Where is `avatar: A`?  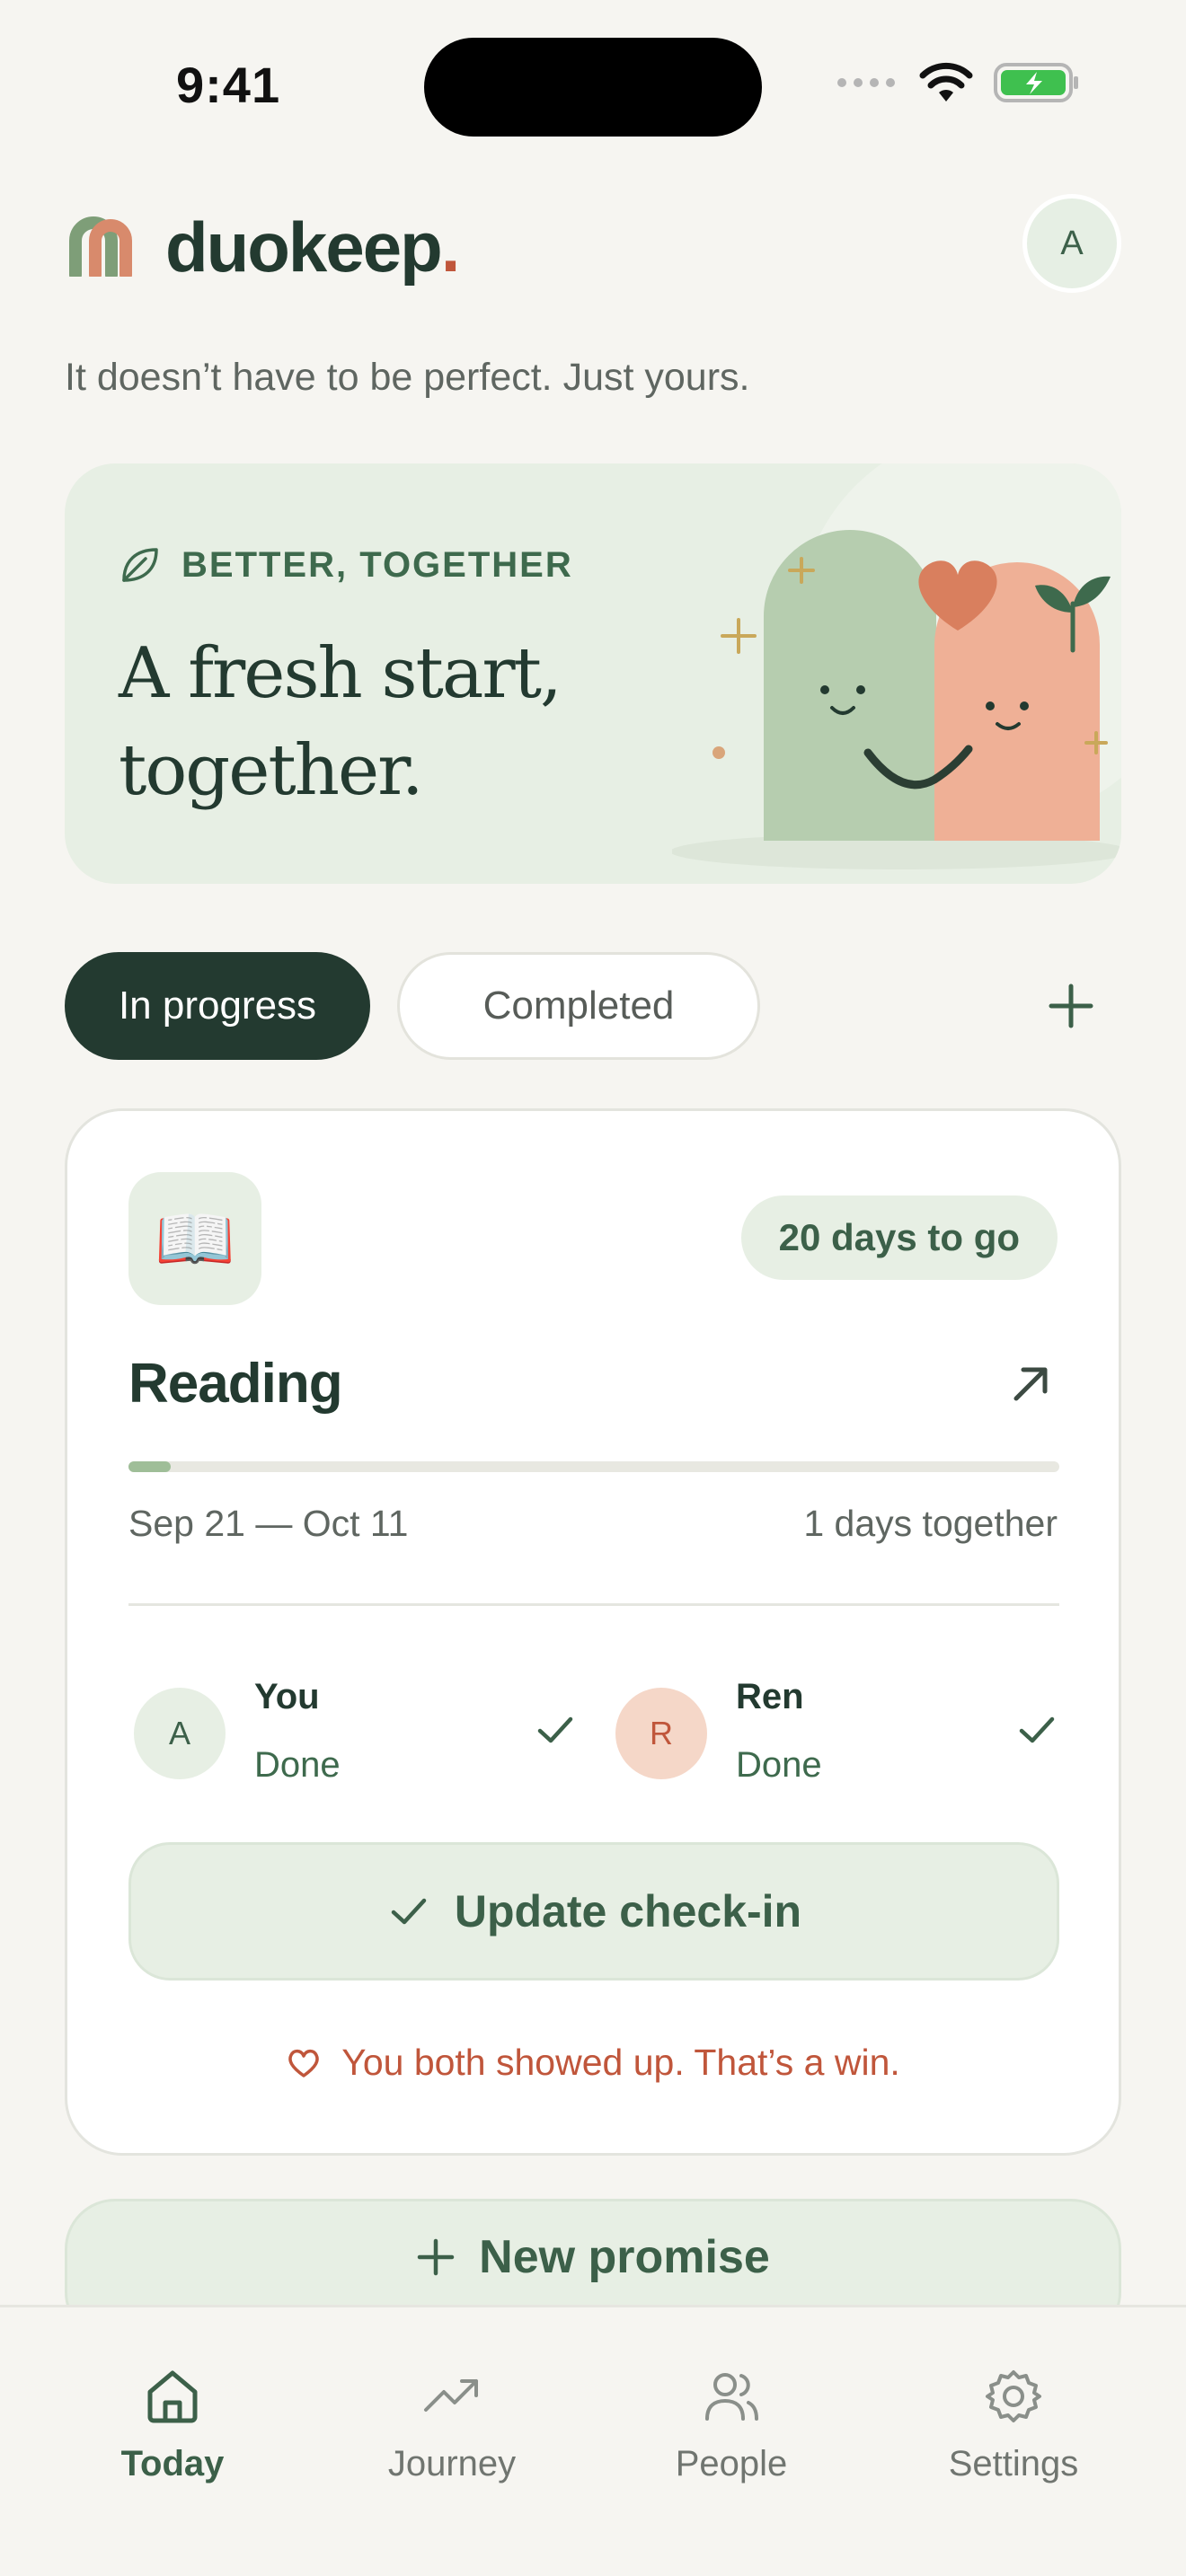
avatar: A is located at coordinates (180, 1733).